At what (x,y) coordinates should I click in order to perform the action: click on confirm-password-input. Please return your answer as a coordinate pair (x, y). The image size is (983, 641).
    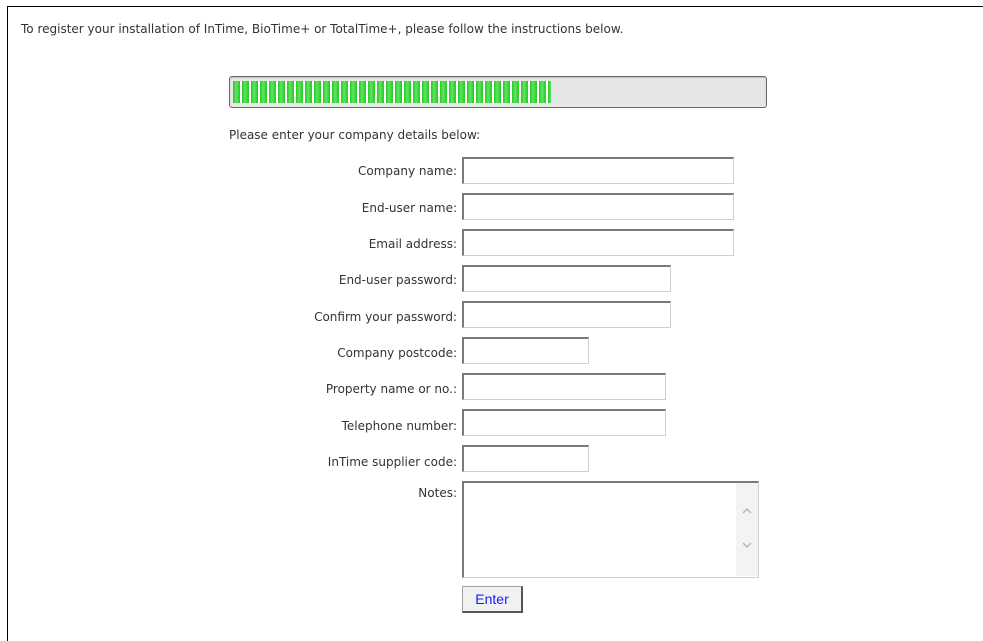
    Looking at the image, I should click on (566, 314).